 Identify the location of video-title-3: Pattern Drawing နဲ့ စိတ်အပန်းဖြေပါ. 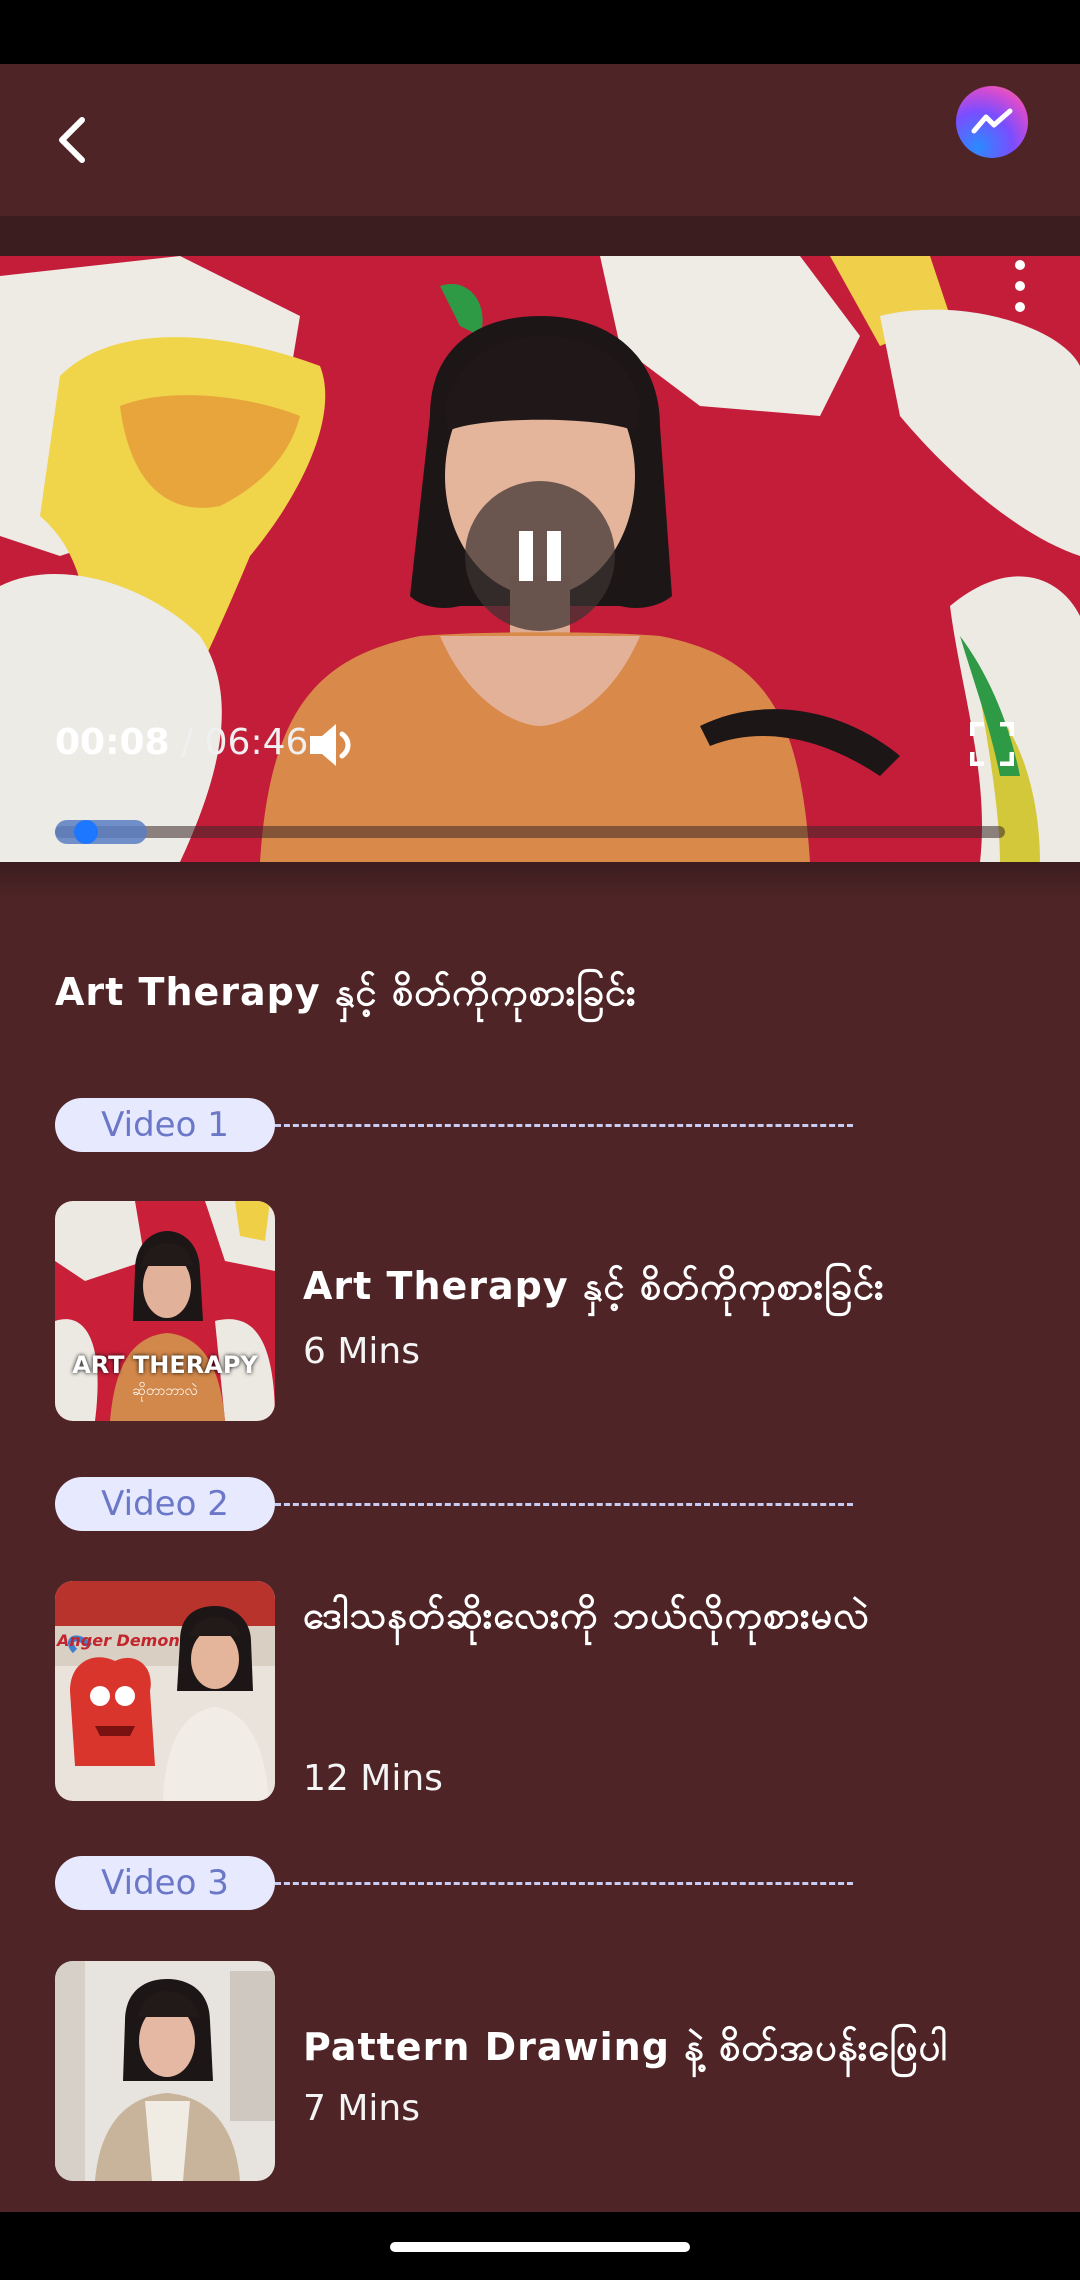
(625, 2047).